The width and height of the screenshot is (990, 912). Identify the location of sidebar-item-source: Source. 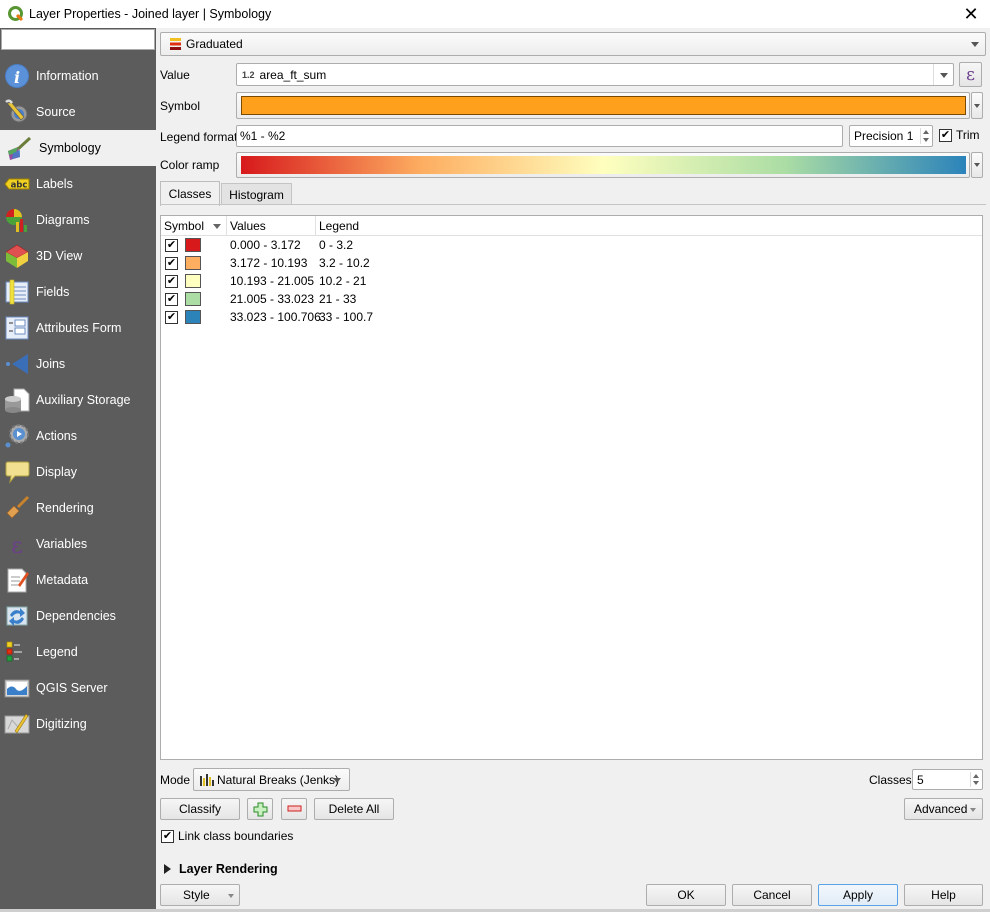
(78, 112).